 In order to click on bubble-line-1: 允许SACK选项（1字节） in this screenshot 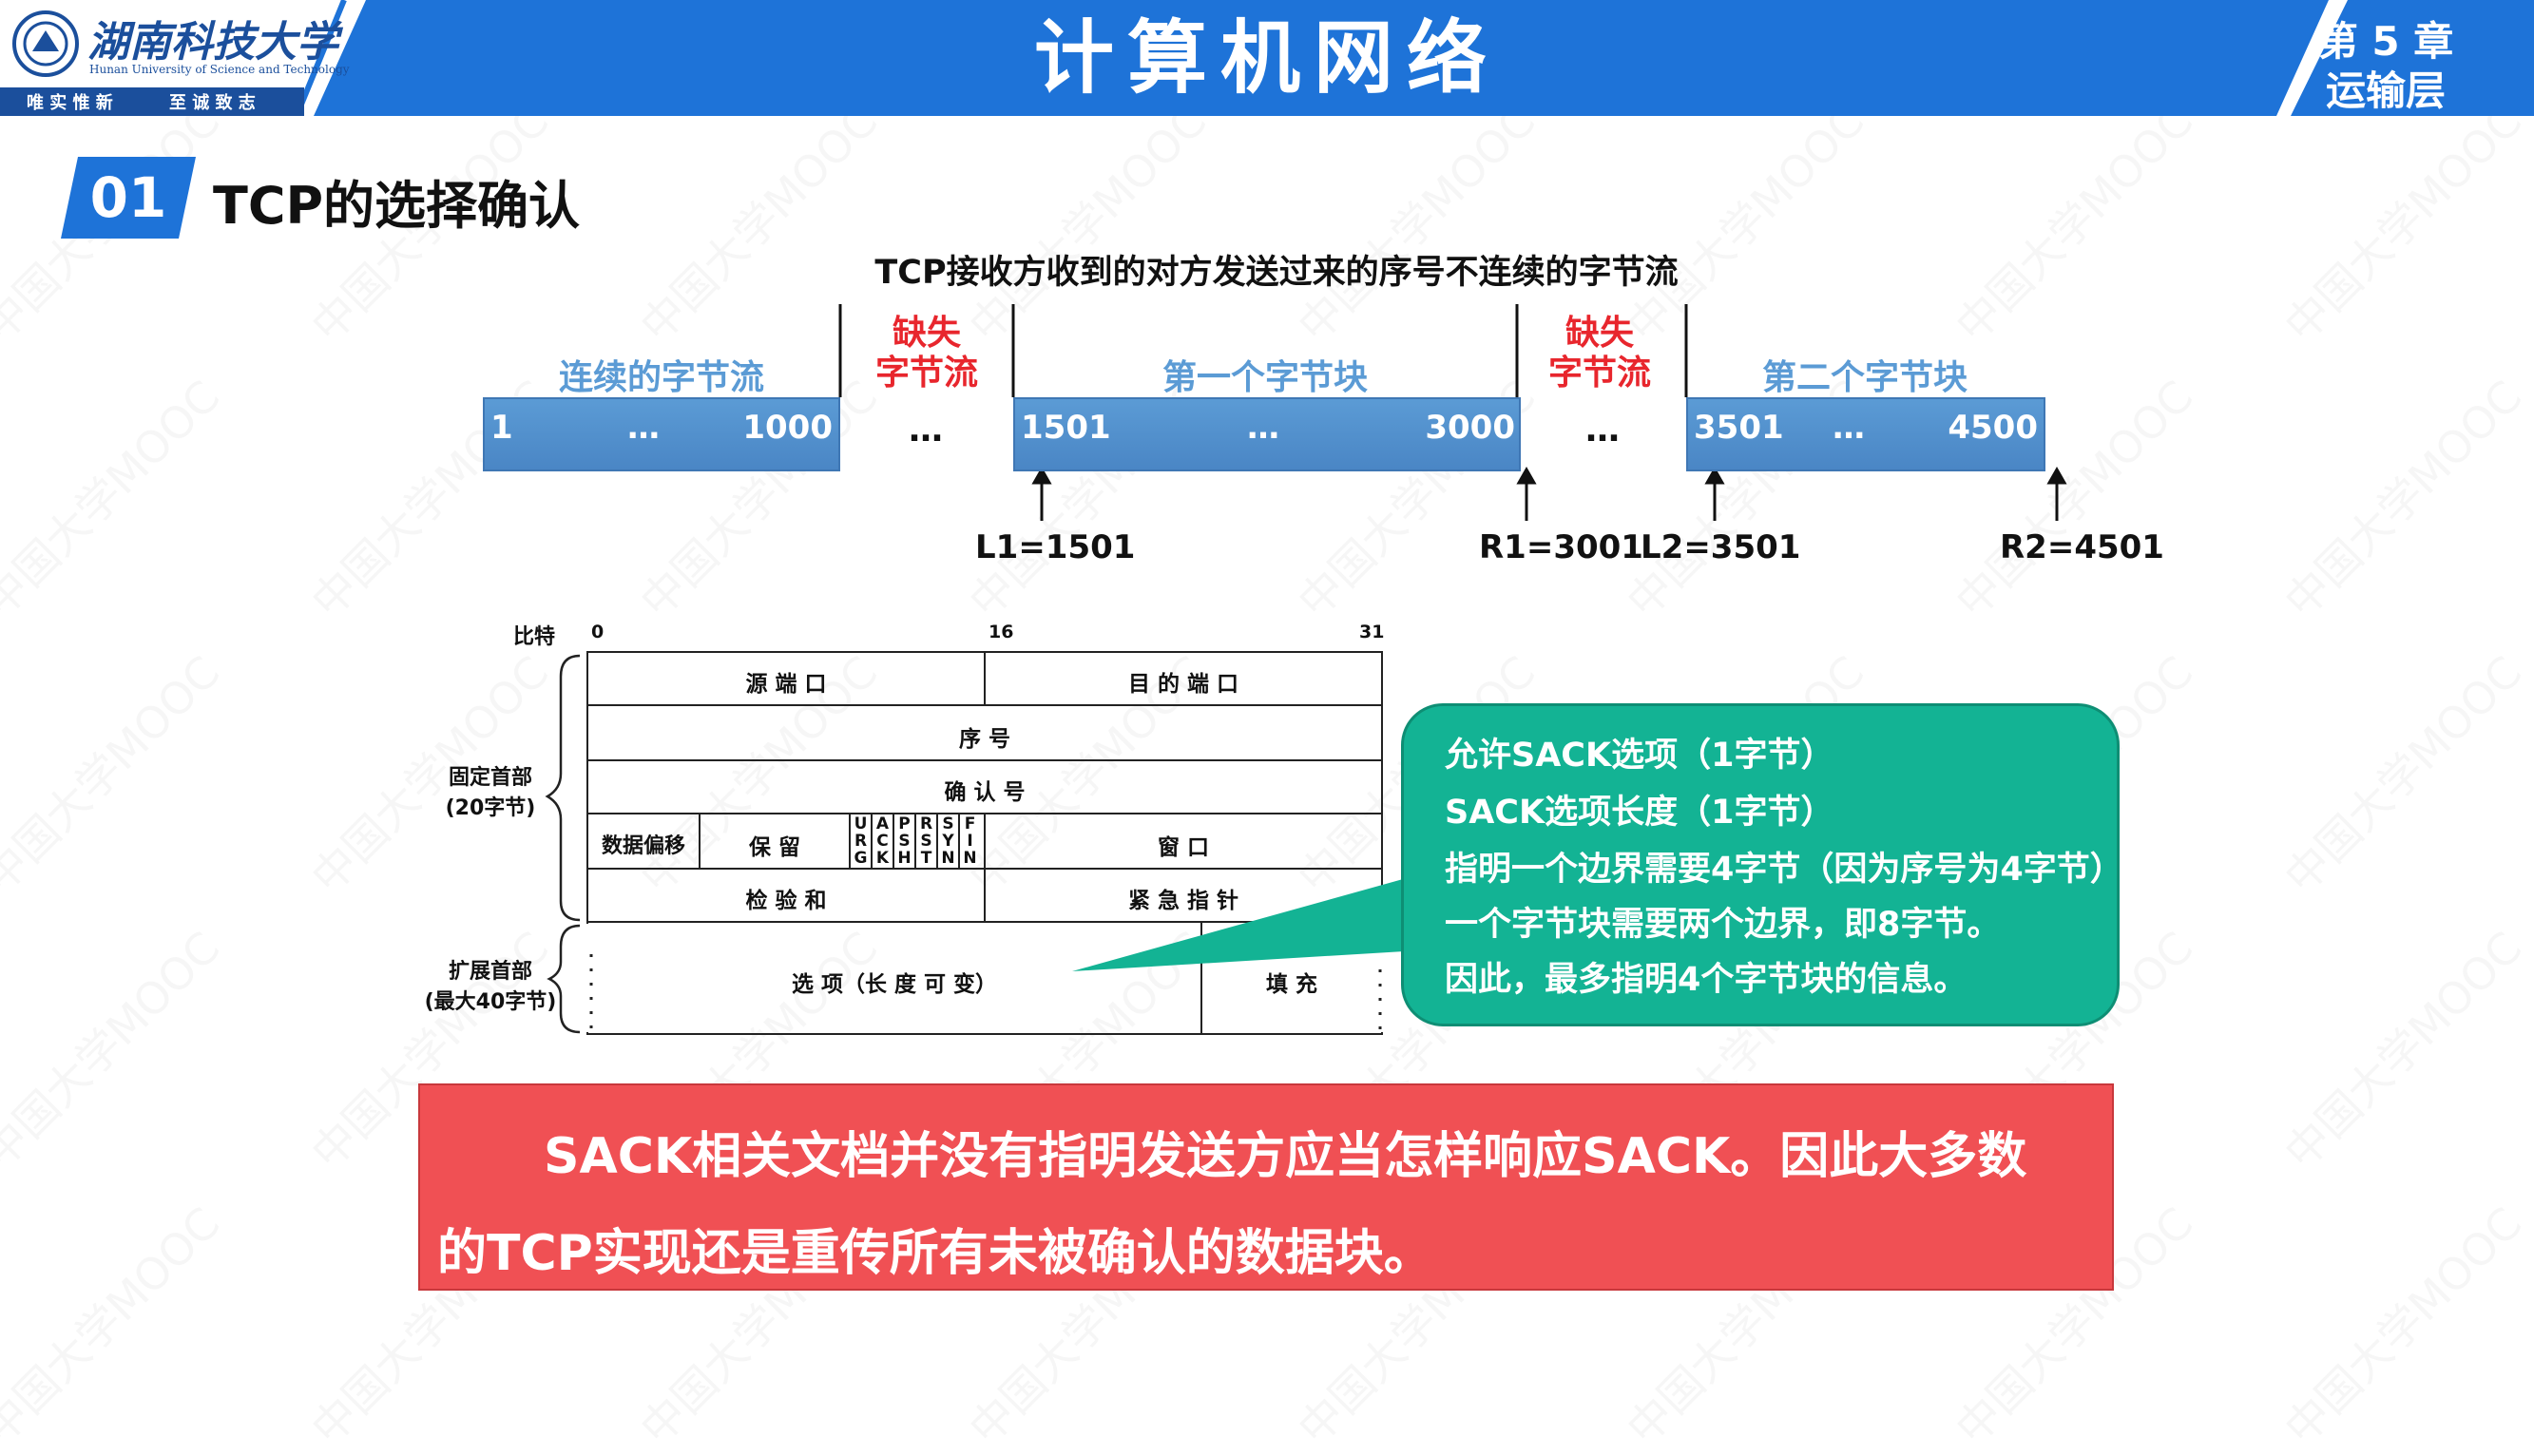, I will do `click(1639, 756)`.